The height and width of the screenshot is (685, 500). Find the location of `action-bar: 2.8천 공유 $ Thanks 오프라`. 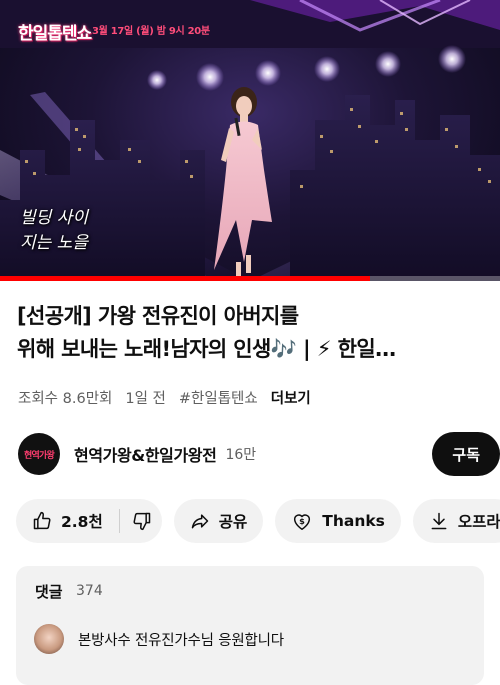

action-bar: 2.8천 공유 $ Thanks 오프라 is located at coordinates (258, 521).